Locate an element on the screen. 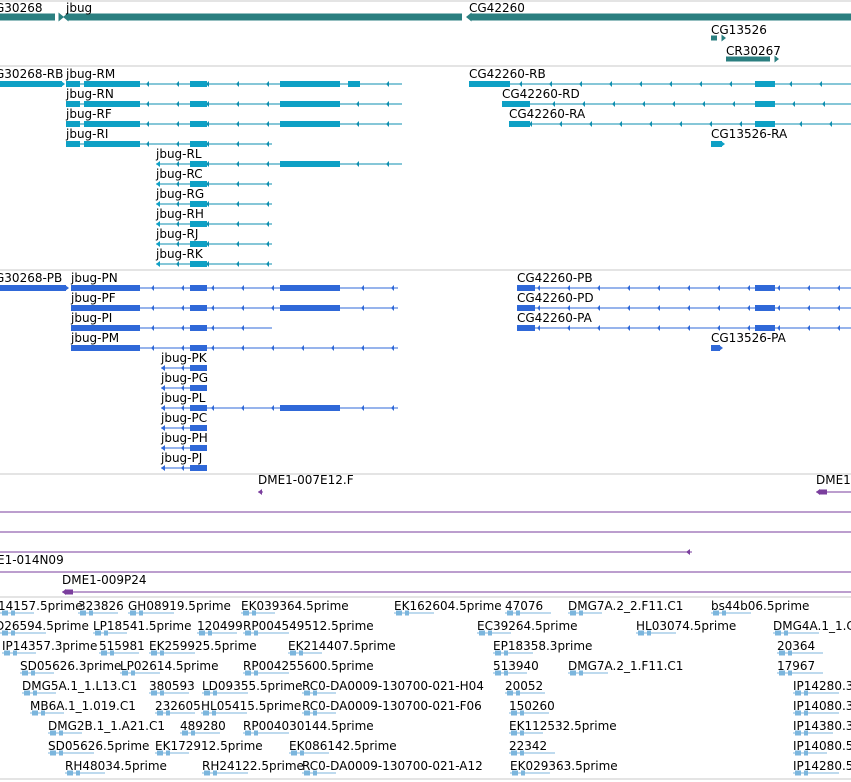 The width and height of the screenshot is (851, 782). transcript-feature: CG13526-RA is located at coordinates (749, 137).